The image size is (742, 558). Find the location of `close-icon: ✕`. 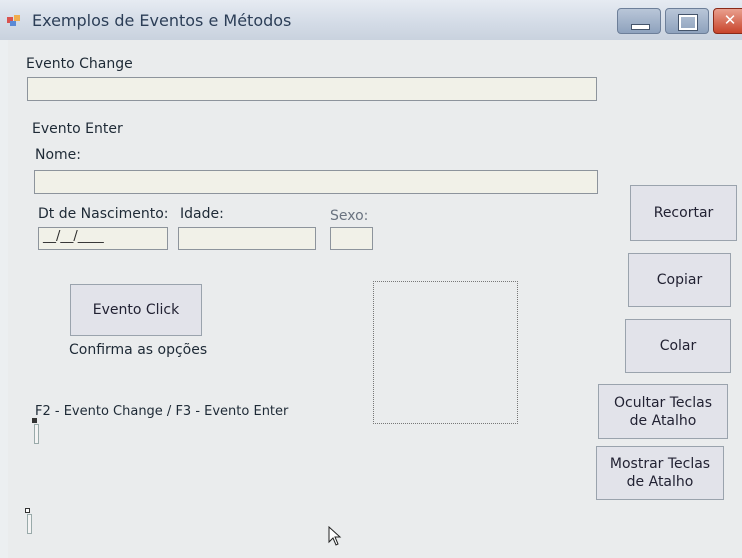

close-icon: ✕ is located at coordinates (730, 20).